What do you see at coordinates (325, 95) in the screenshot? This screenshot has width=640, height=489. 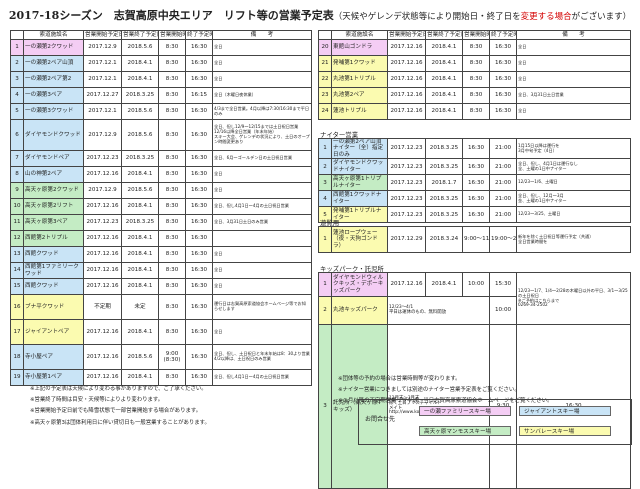 I see `row-number: 23` at bounding box center [325, 95].